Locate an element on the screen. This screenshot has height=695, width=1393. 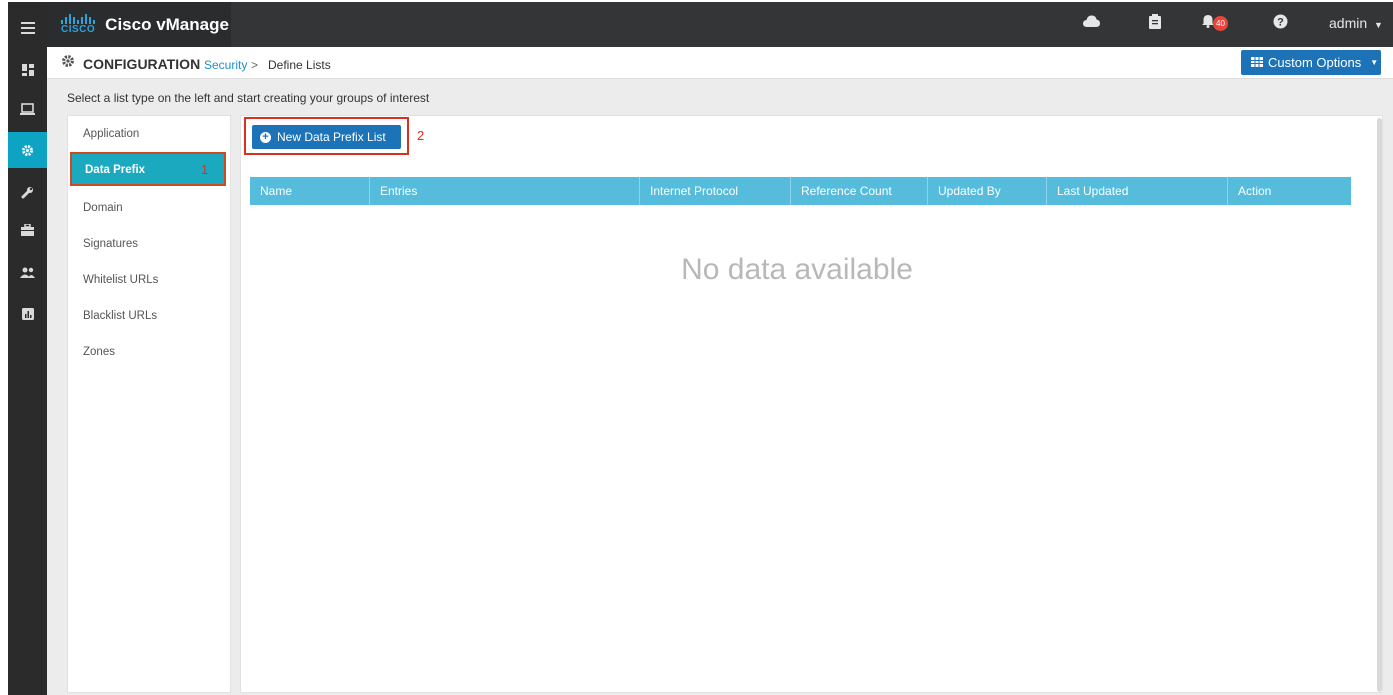
grid-icon is located at coordinates (1257, 62).